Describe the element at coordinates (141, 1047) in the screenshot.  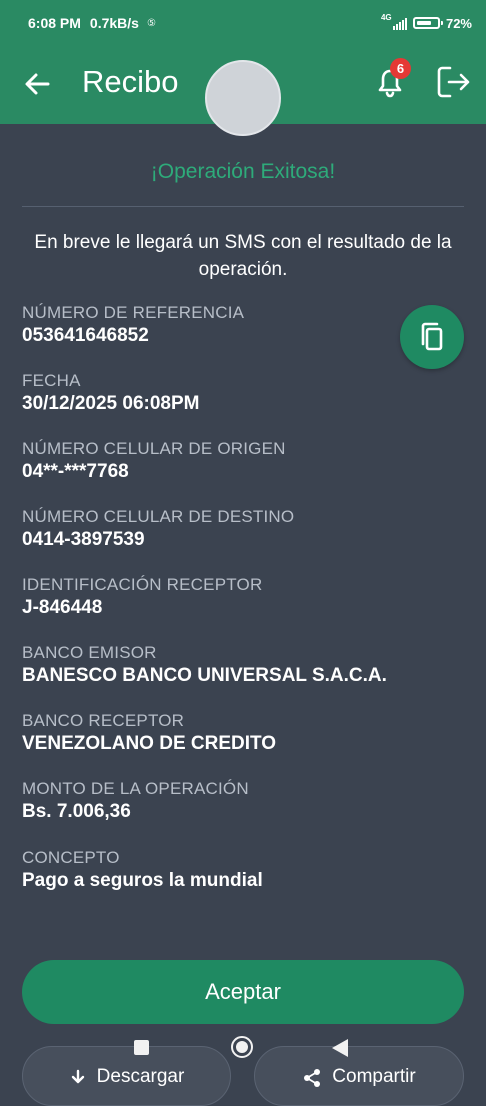
I see `recent-apps-button` at that location.